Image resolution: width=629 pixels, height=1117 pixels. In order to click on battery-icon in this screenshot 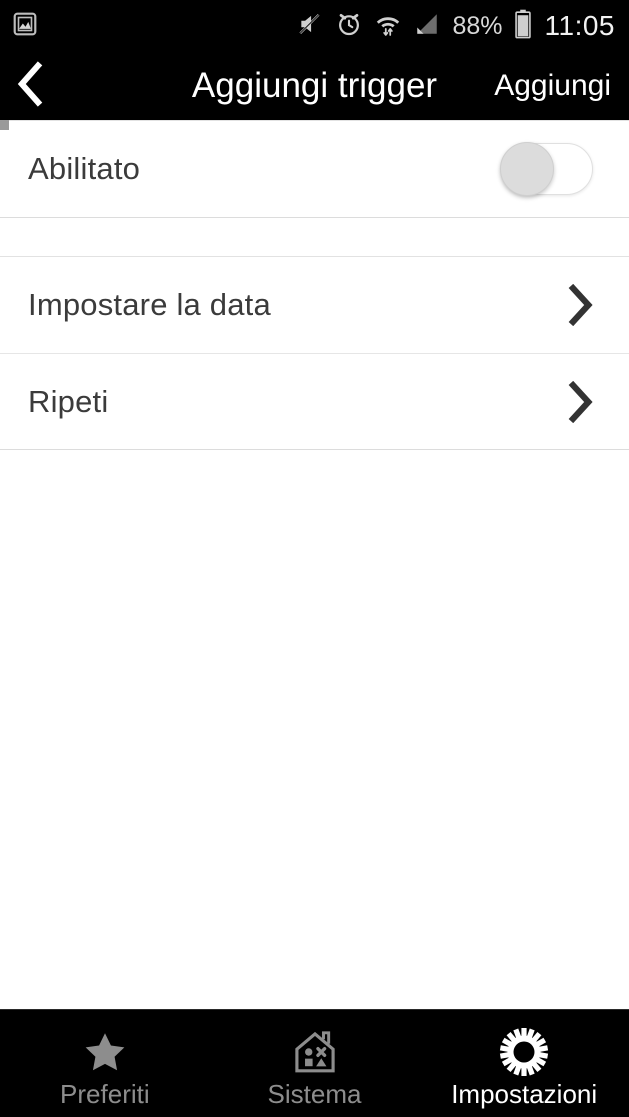, I will do `click(523, 26)`.